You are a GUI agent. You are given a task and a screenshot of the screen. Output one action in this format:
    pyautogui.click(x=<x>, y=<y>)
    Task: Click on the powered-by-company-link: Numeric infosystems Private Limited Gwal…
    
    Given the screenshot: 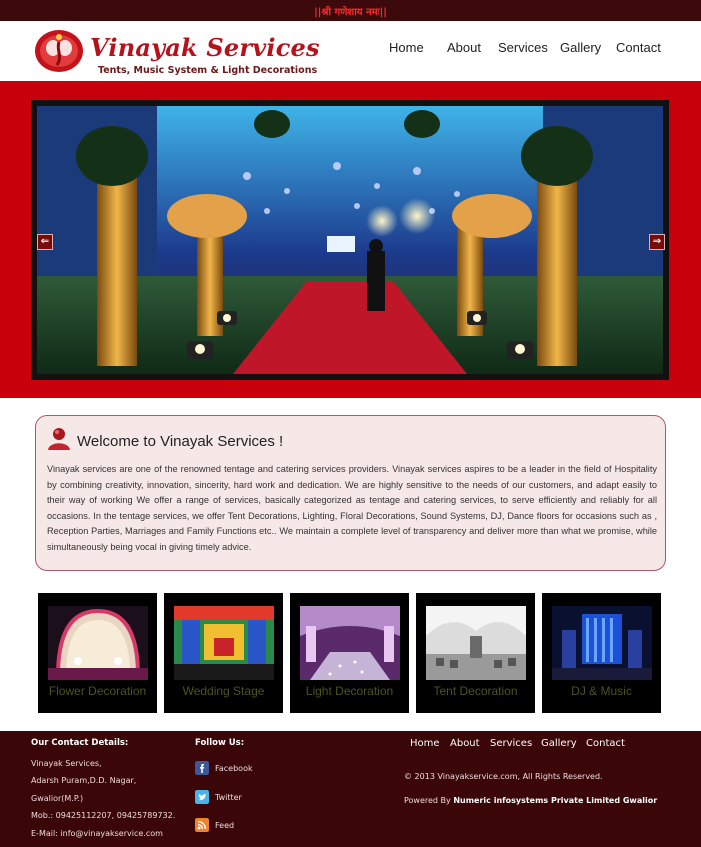 What is the action you would take?
    pyautogui.click(x=555, y=800)
    